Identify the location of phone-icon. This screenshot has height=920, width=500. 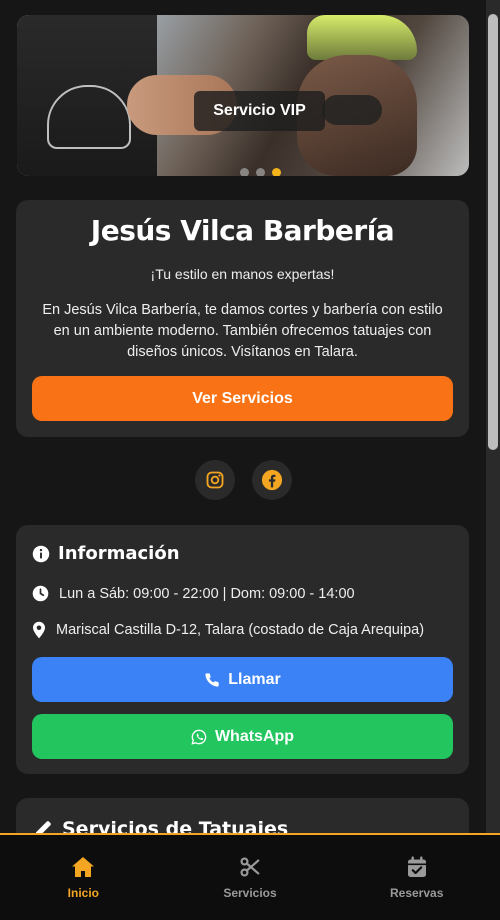
(212, 680).